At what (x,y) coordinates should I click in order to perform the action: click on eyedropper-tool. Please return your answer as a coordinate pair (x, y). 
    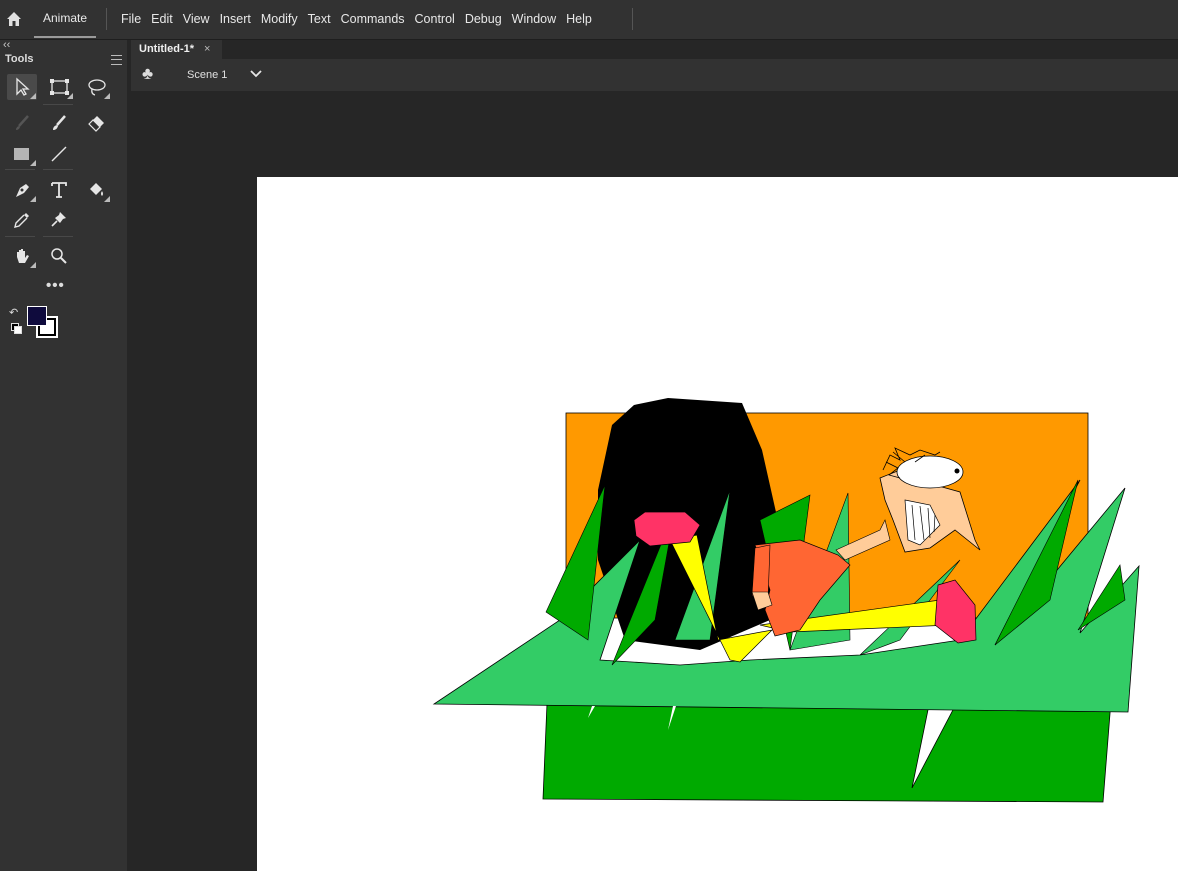
    Looking at the image, I should click on (22, 220).